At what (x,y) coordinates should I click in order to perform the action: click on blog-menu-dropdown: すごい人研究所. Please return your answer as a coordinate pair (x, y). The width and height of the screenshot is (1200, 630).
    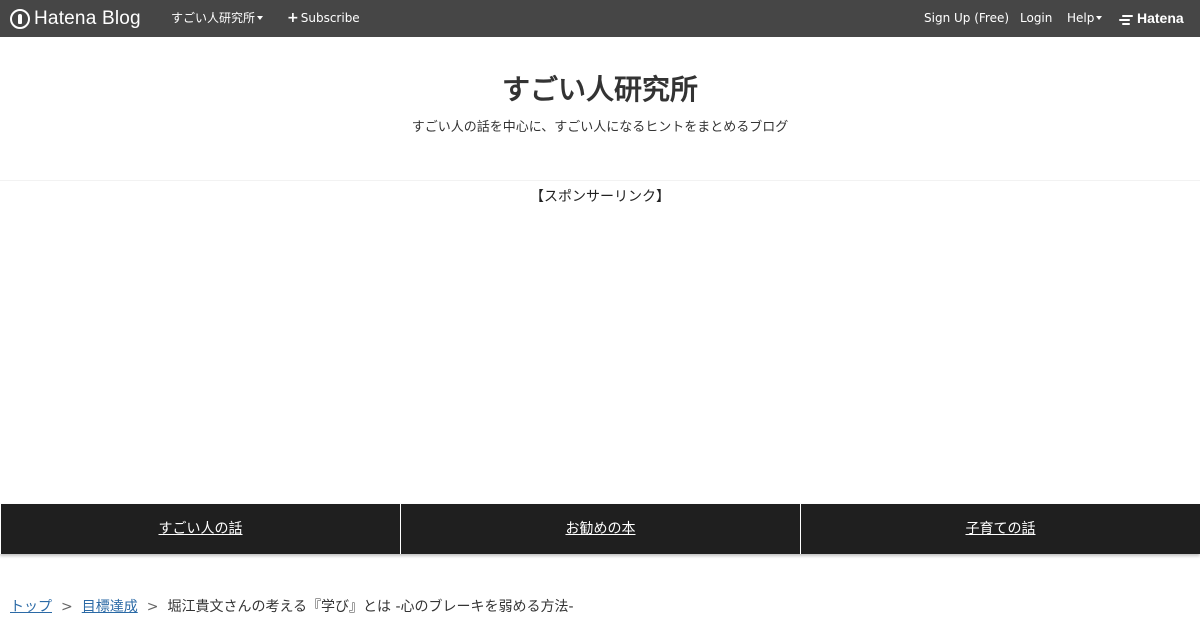
    Looking at the image, I should click on (217, 18).